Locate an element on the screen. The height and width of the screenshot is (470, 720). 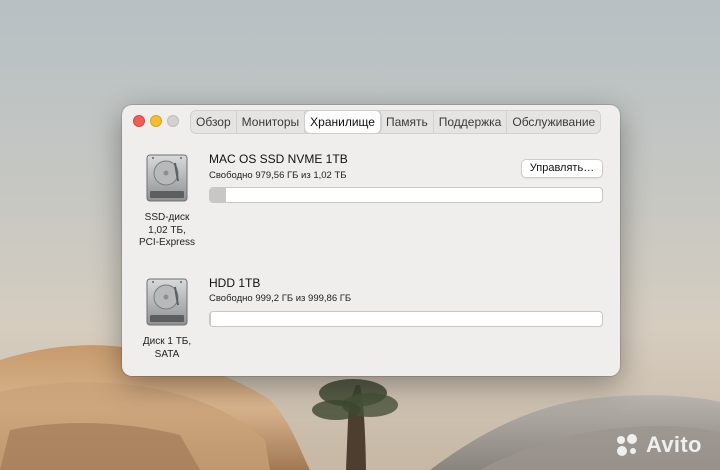
disk-caption: Диск 1 ТБ, SATA is located at coordinates (169, 348).